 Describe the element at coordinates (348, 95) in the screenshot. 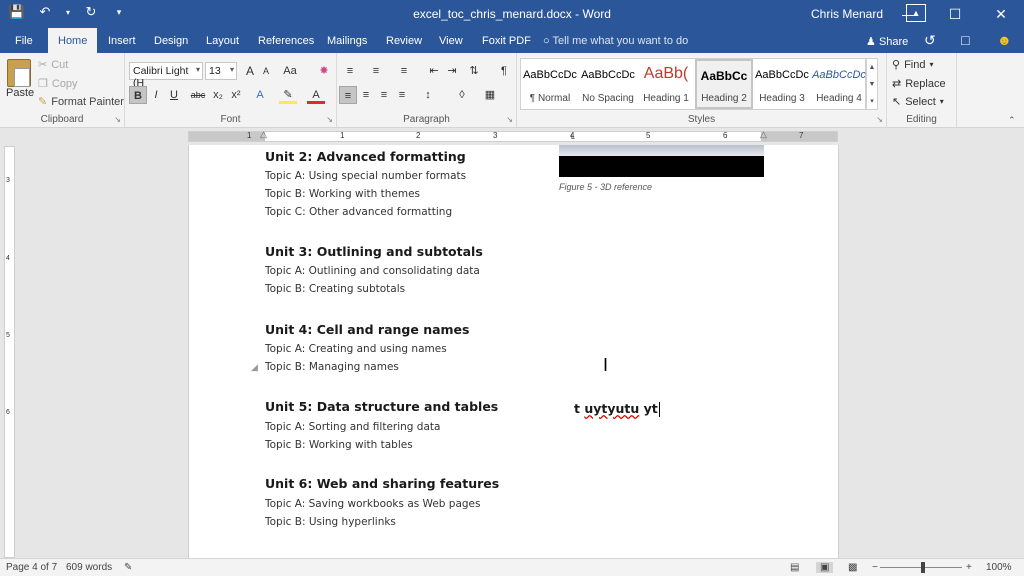

I see `align-left-icon: ≡` at that location.